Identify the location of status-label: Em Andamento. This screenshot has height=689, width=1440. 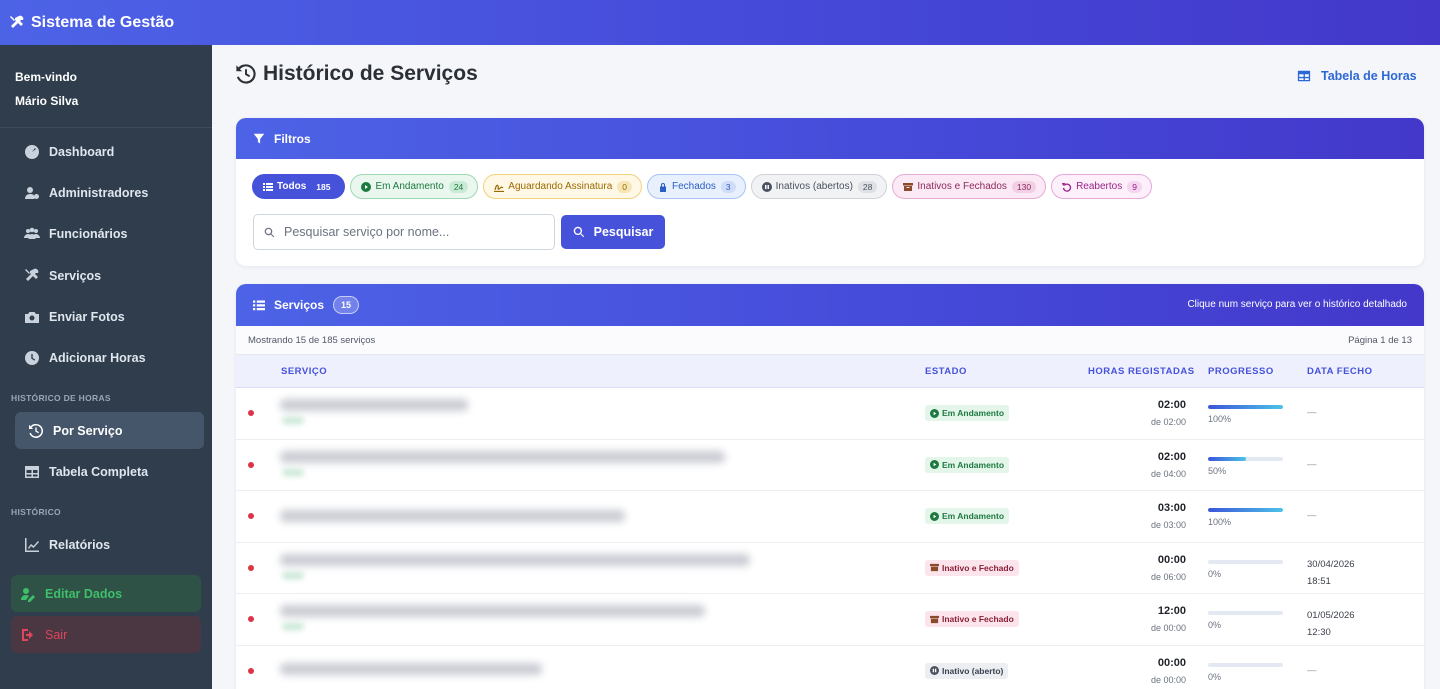
(973, 413).